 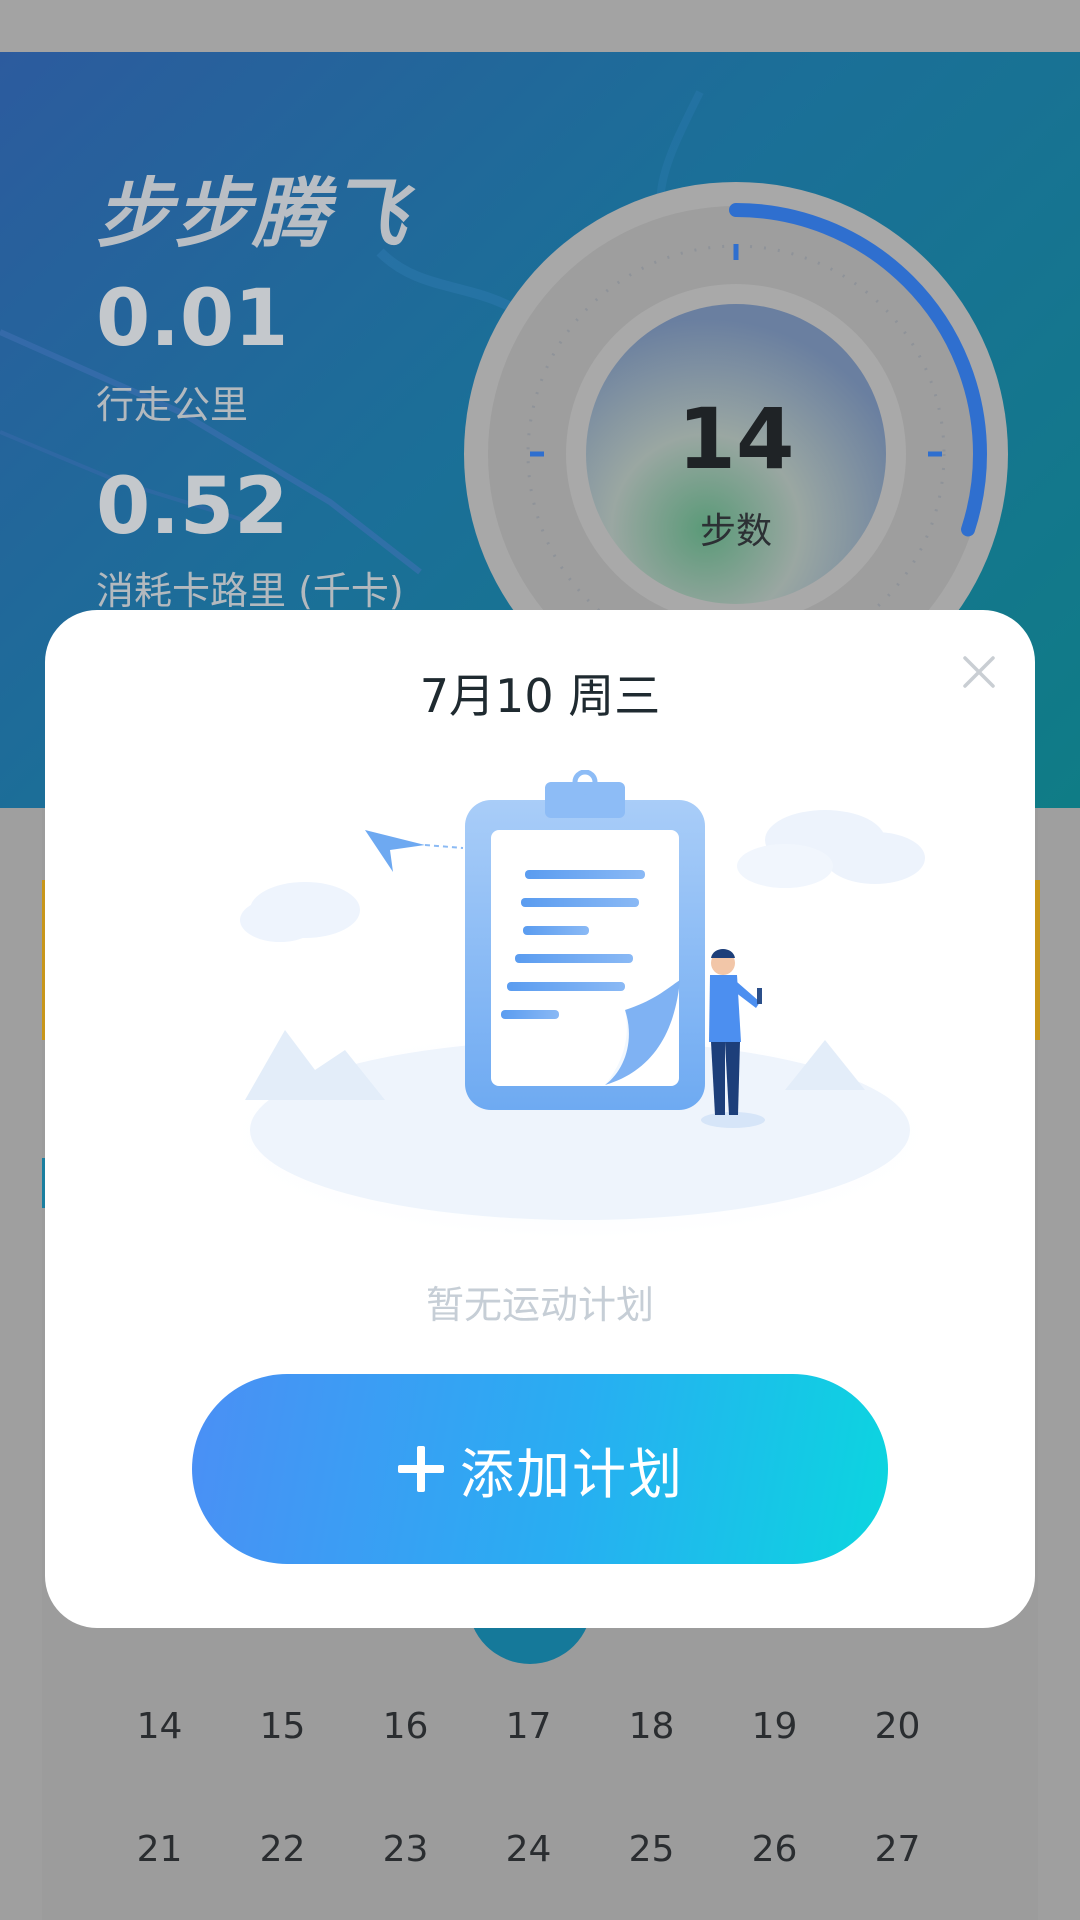 I want to click on add-plan-button: 添加计划, so click(x=540, y=1469).